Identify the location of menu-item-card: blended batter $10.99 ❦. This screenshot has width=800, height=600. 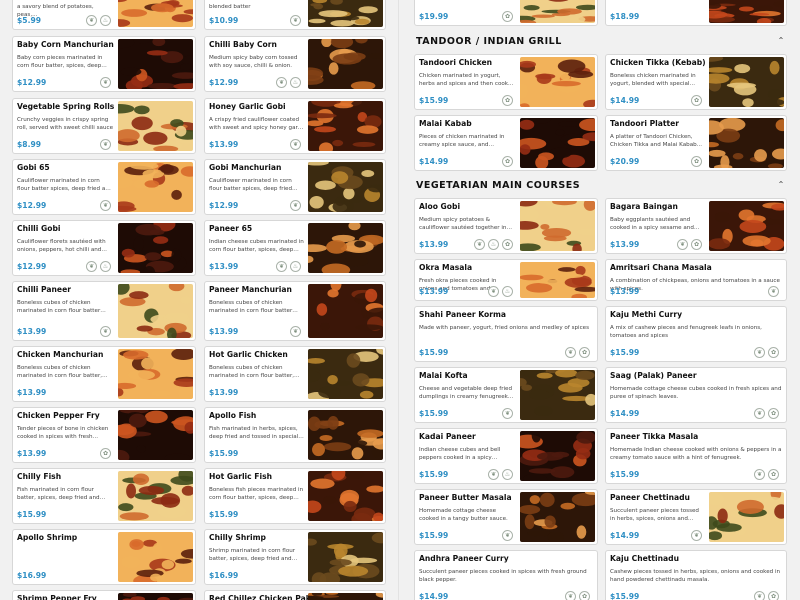
(295, 15).